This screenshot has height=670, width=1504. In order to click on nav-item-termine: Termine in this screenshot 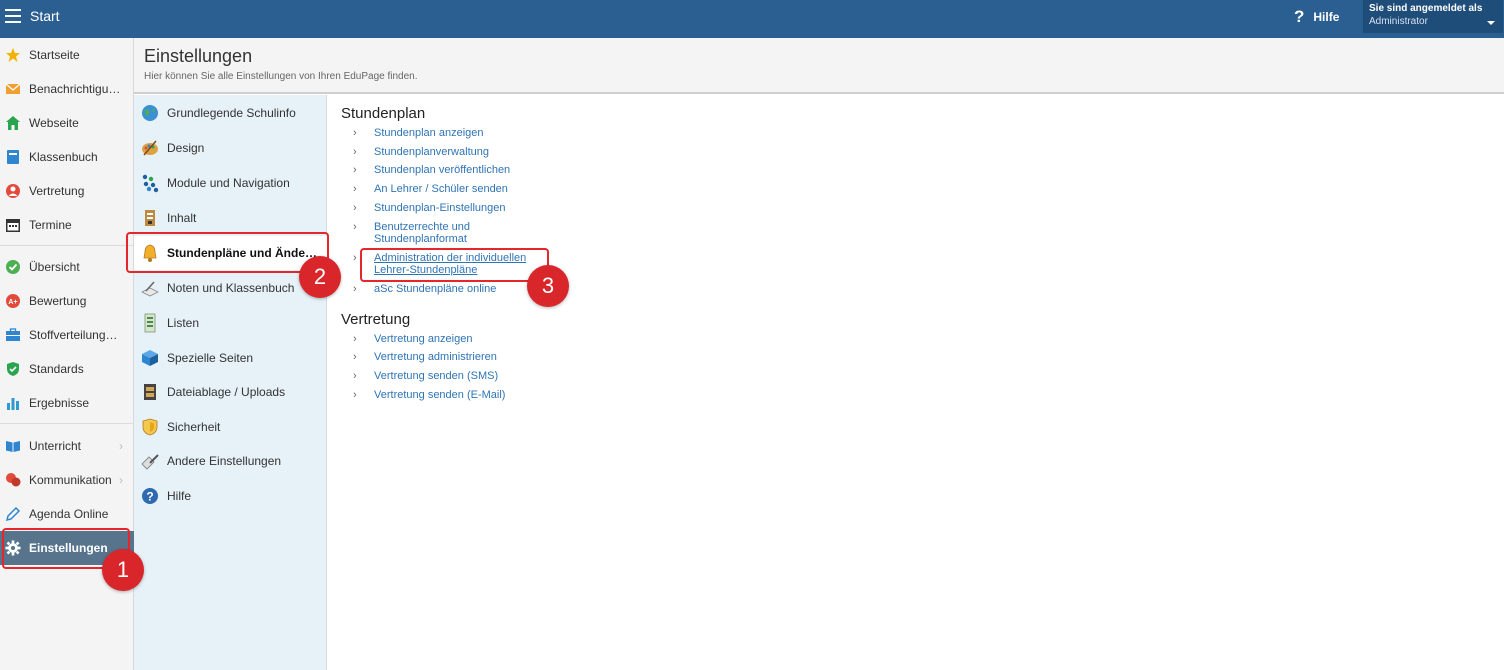, I will do `click(67, 225)`.